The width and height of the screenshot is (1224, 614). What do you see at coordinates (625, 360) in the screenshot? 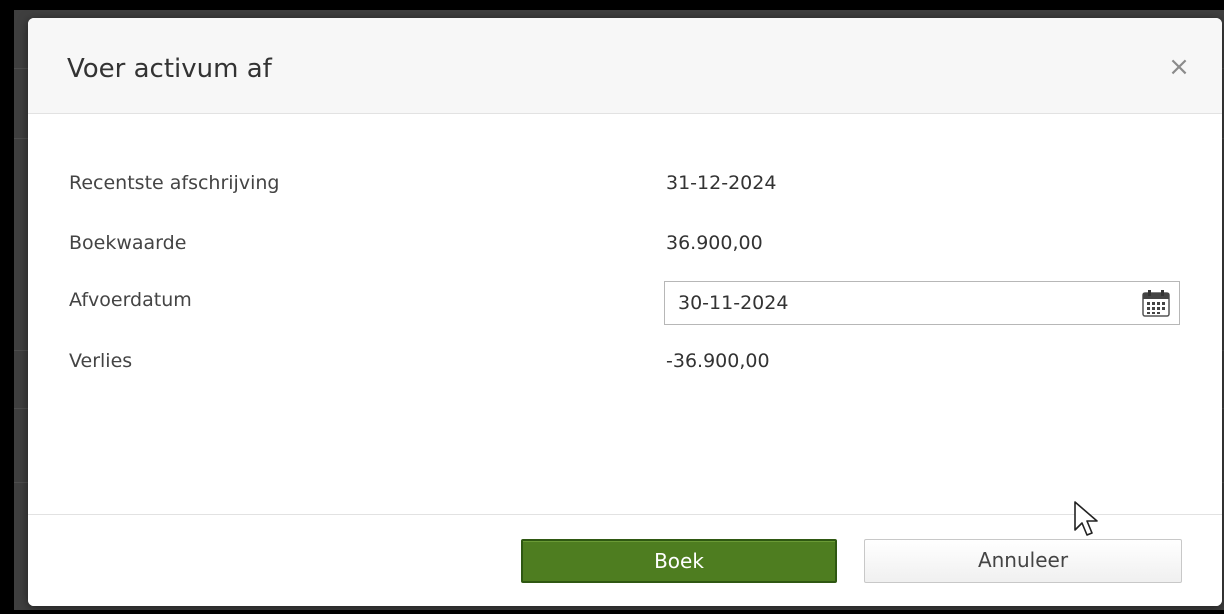
I see `field-row-verlies: Verlies -36.900,00` at bounding box center [625, 360].